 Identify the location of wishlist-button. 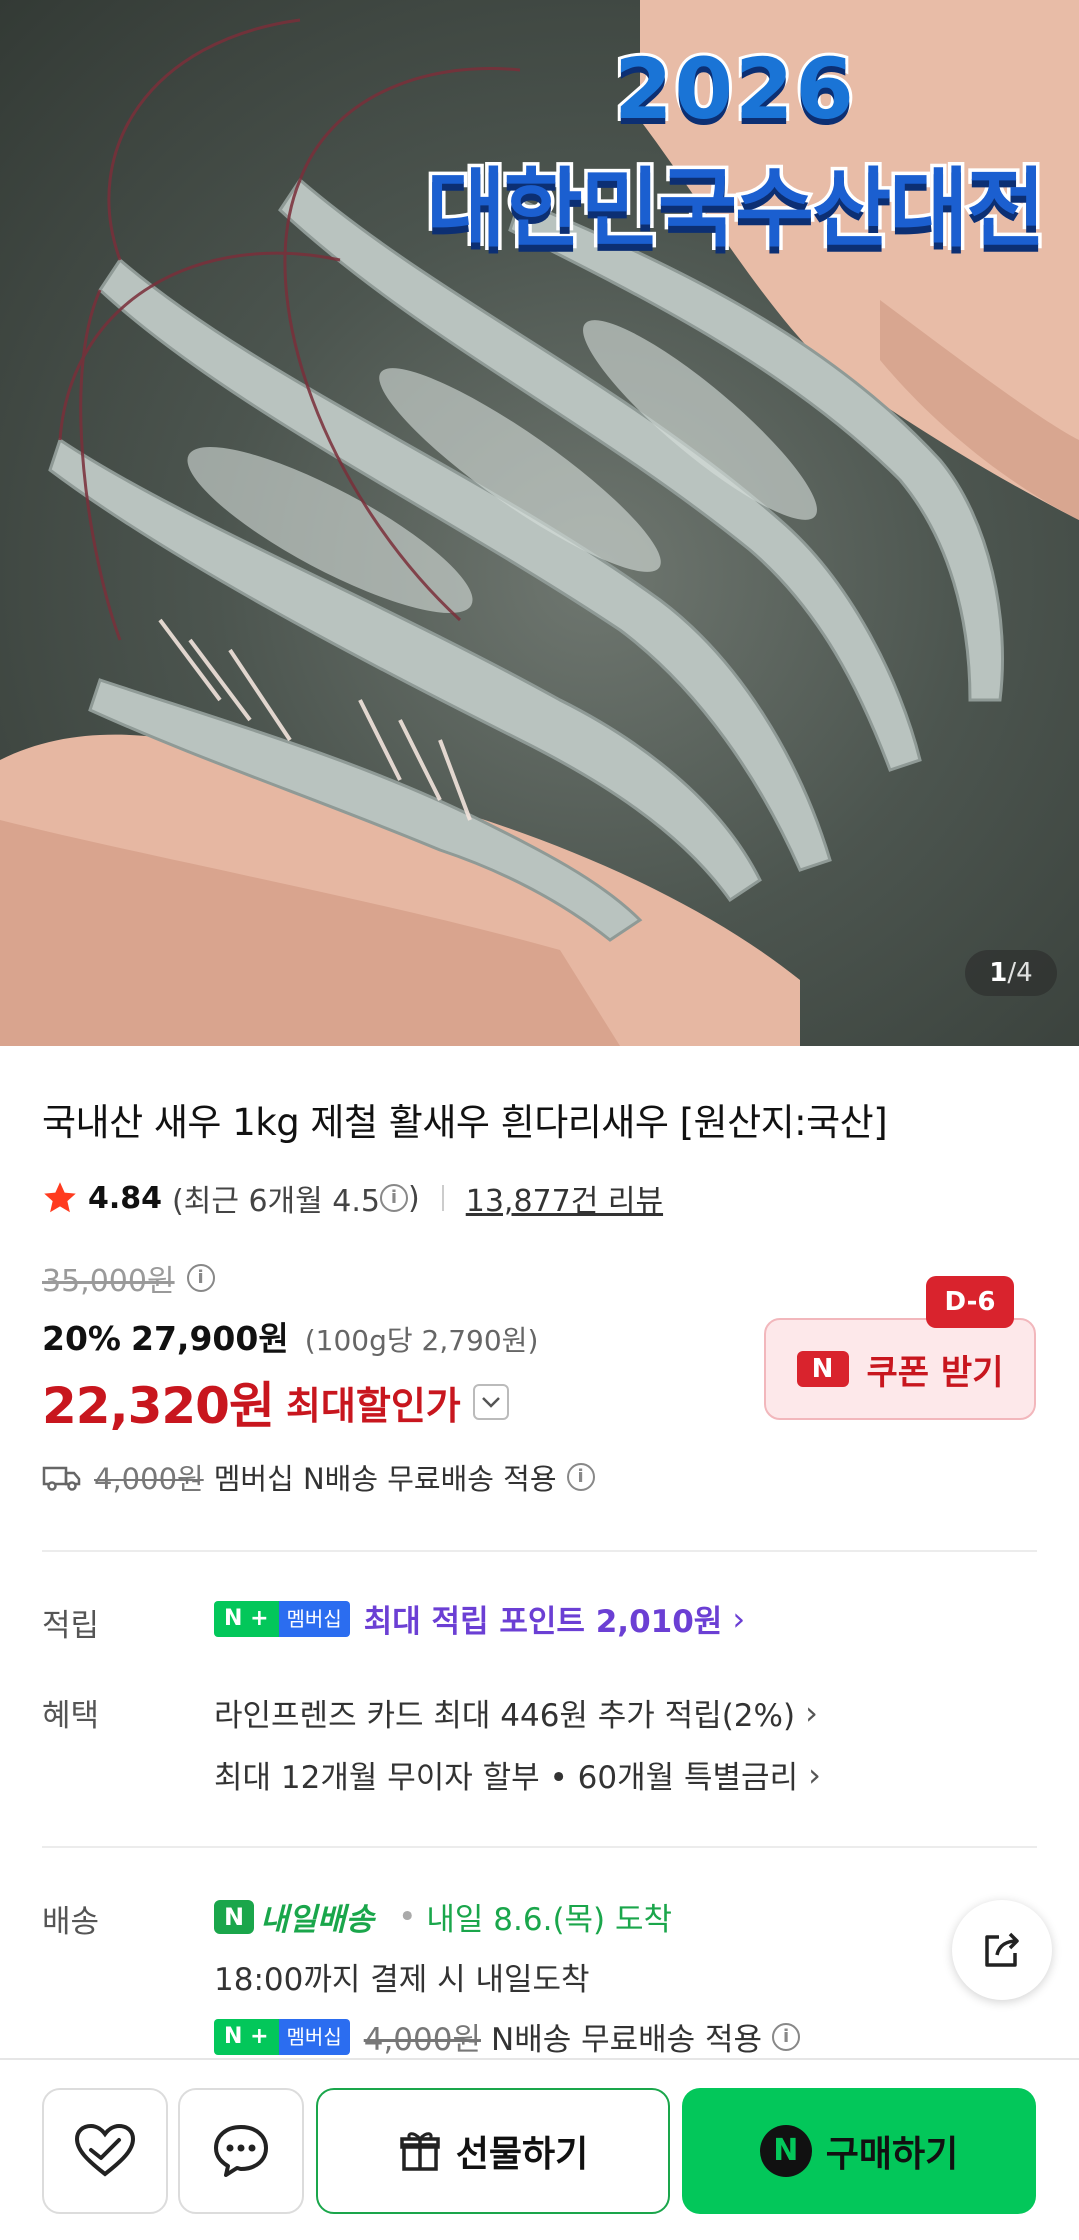
(105, 2151).